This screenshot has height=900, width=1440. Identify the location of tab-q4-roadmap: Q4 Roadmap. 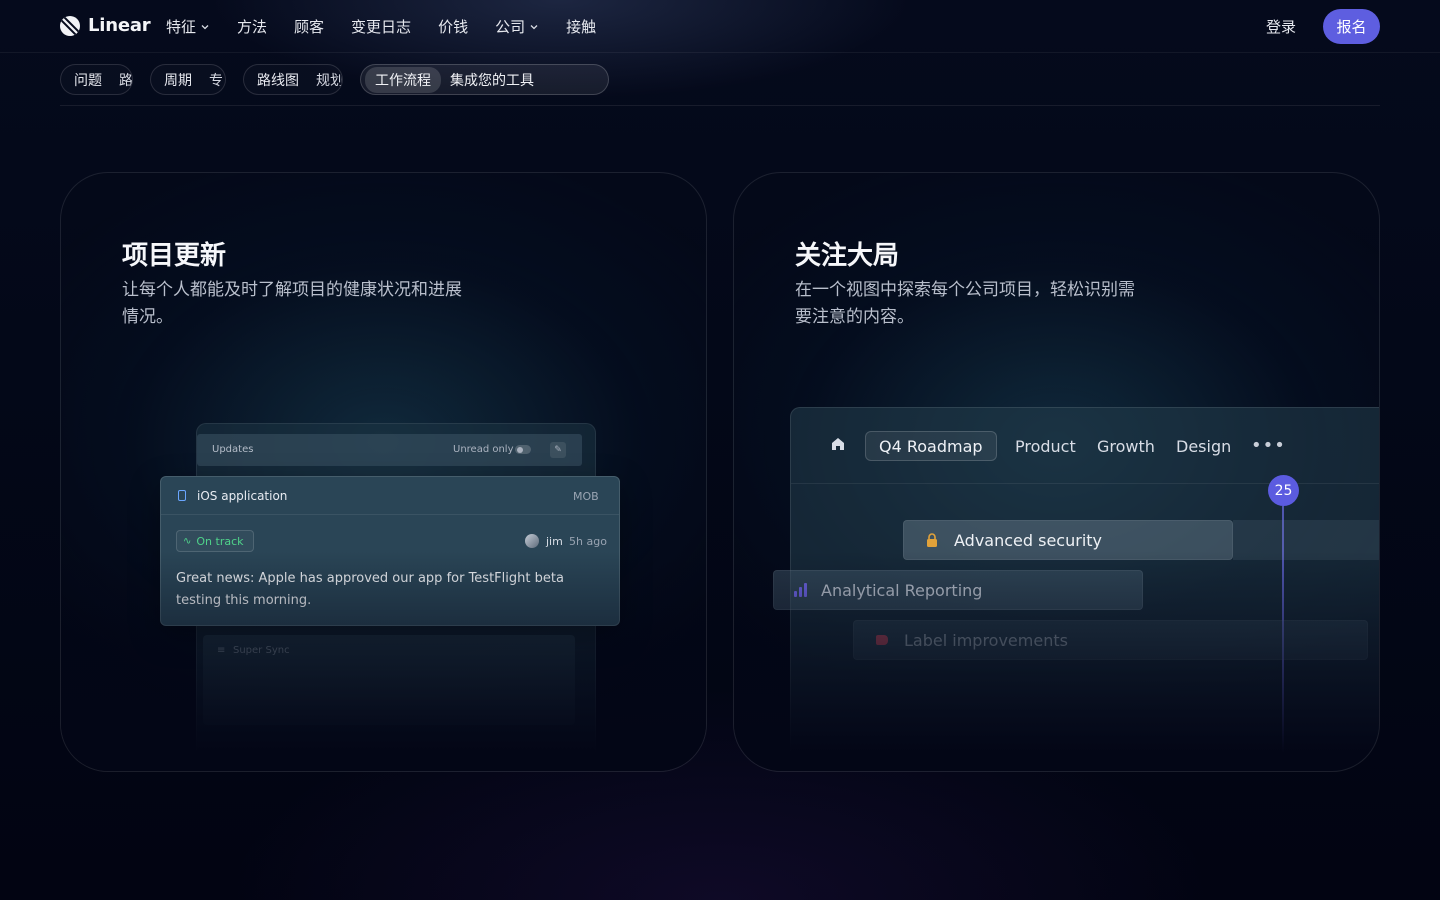
(931, 446).